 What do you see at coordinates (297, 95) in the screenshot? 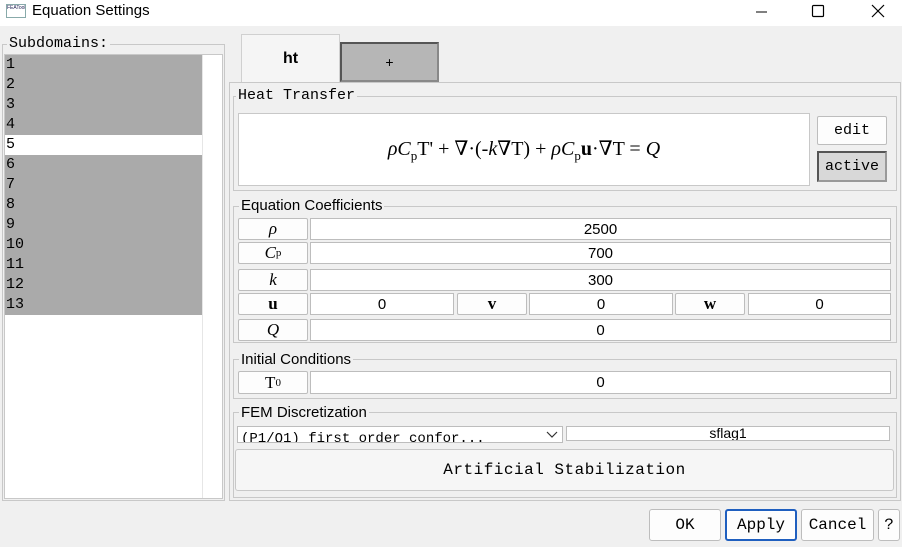
I see `heat-transfer-label: Heat Transfer` at bounding box center [297, 95].